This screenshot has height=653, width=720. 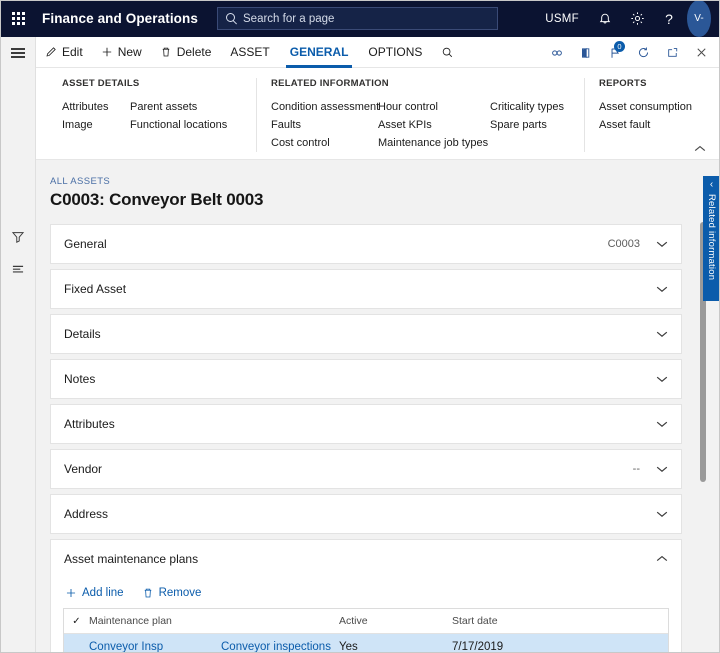 I want to click on add-line-label: Add line, so click(x=103, y=593).